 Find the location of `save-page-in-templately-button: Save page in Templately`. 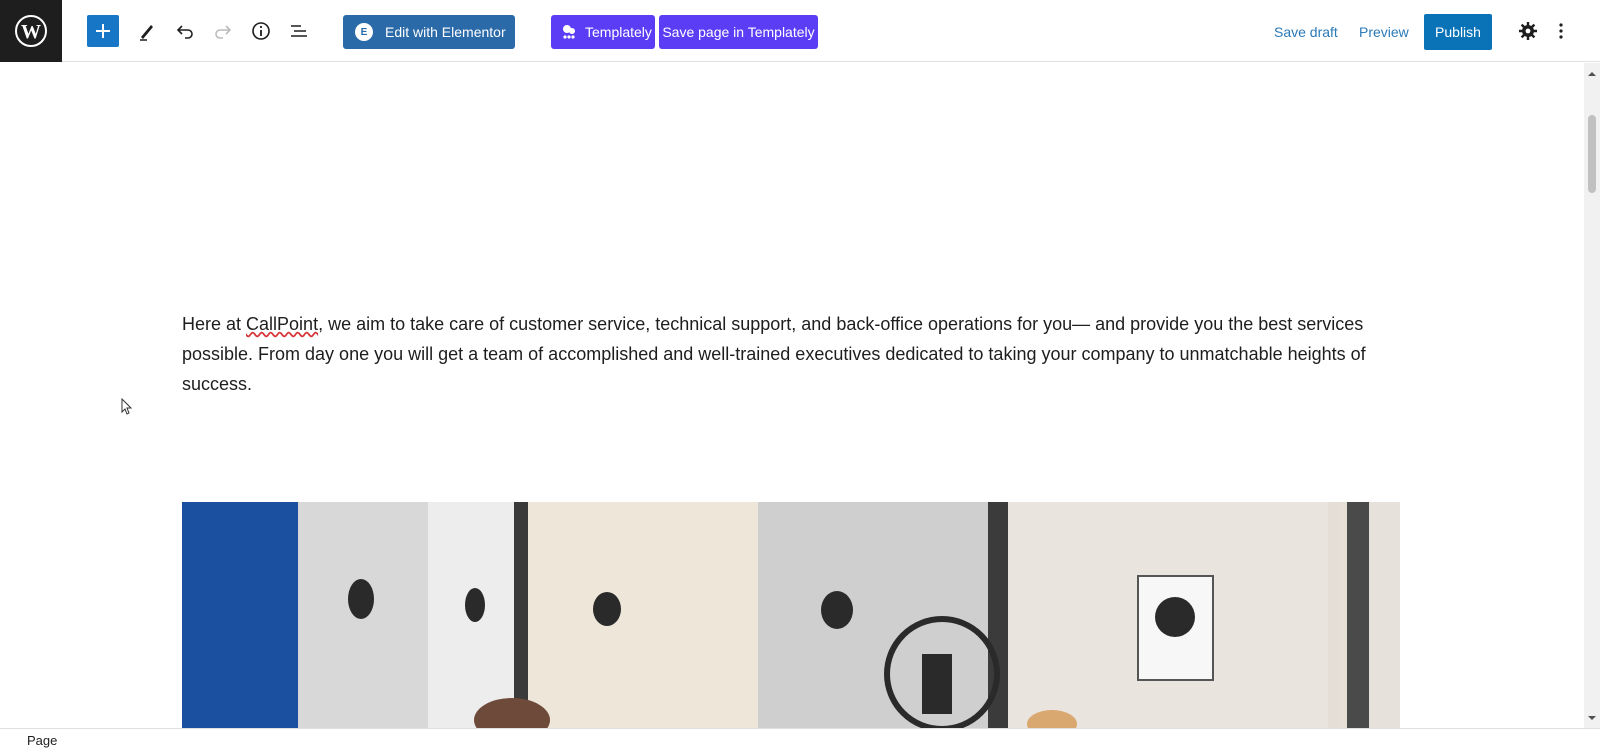

save-page-in-templately-button: Save page in Templately is located at coordinates (738, 32).